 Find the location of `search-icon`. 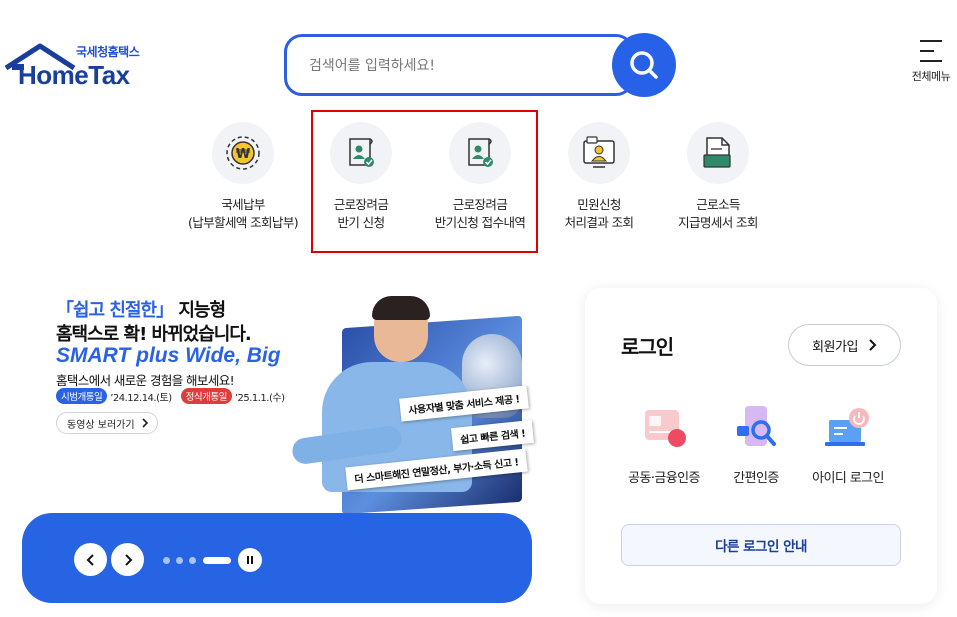

search-icon is located at coordinates (644, 65).